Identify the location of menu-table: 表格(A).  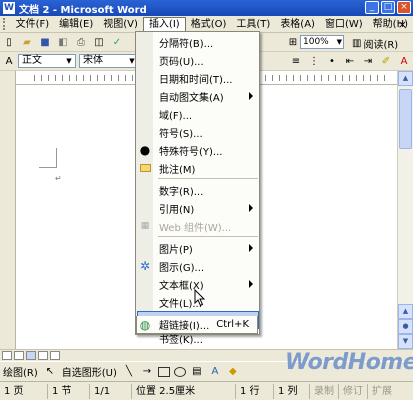
(297, 24).